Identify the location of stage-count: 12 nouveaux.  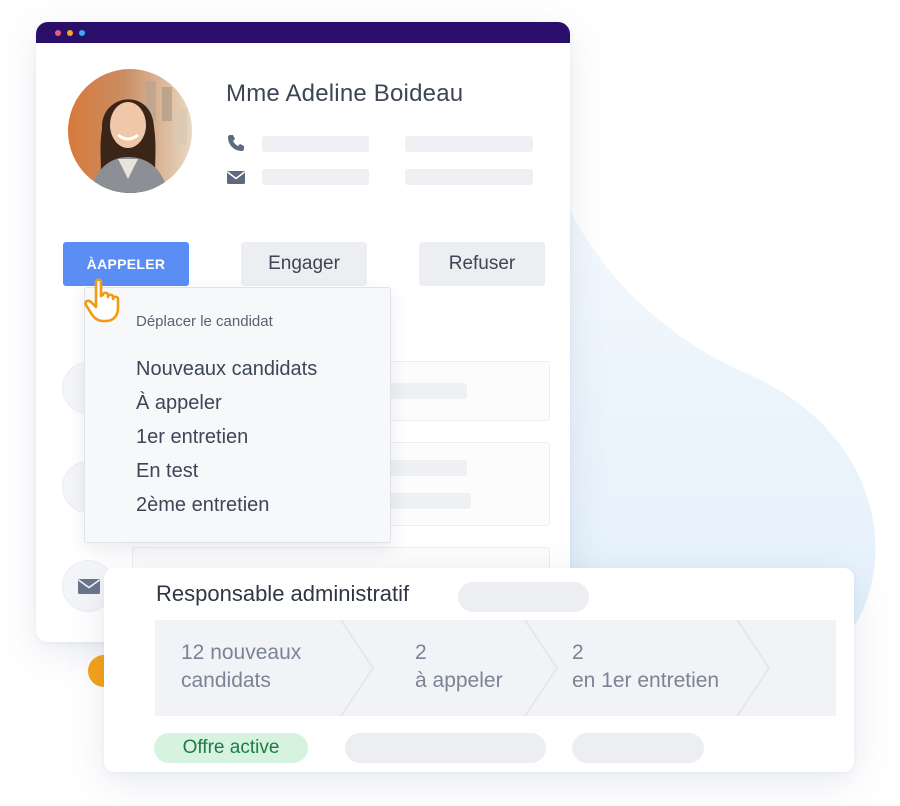
(241, 652).